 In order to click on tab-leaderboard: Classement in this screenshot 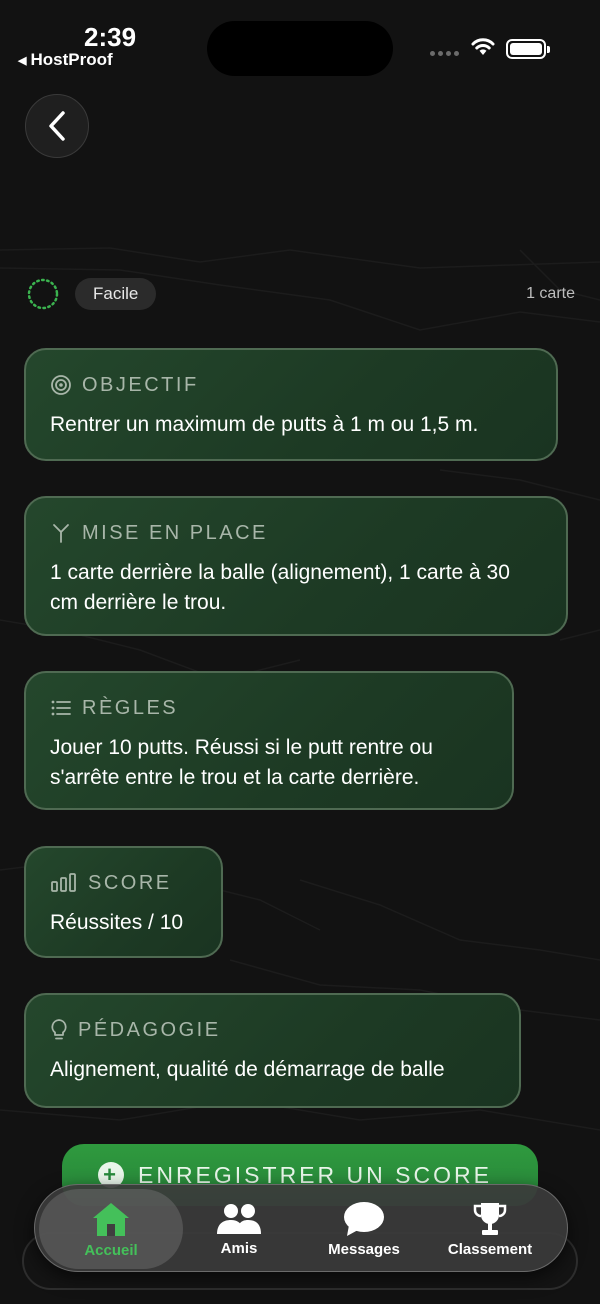, I will do `click(490, 1229)`.